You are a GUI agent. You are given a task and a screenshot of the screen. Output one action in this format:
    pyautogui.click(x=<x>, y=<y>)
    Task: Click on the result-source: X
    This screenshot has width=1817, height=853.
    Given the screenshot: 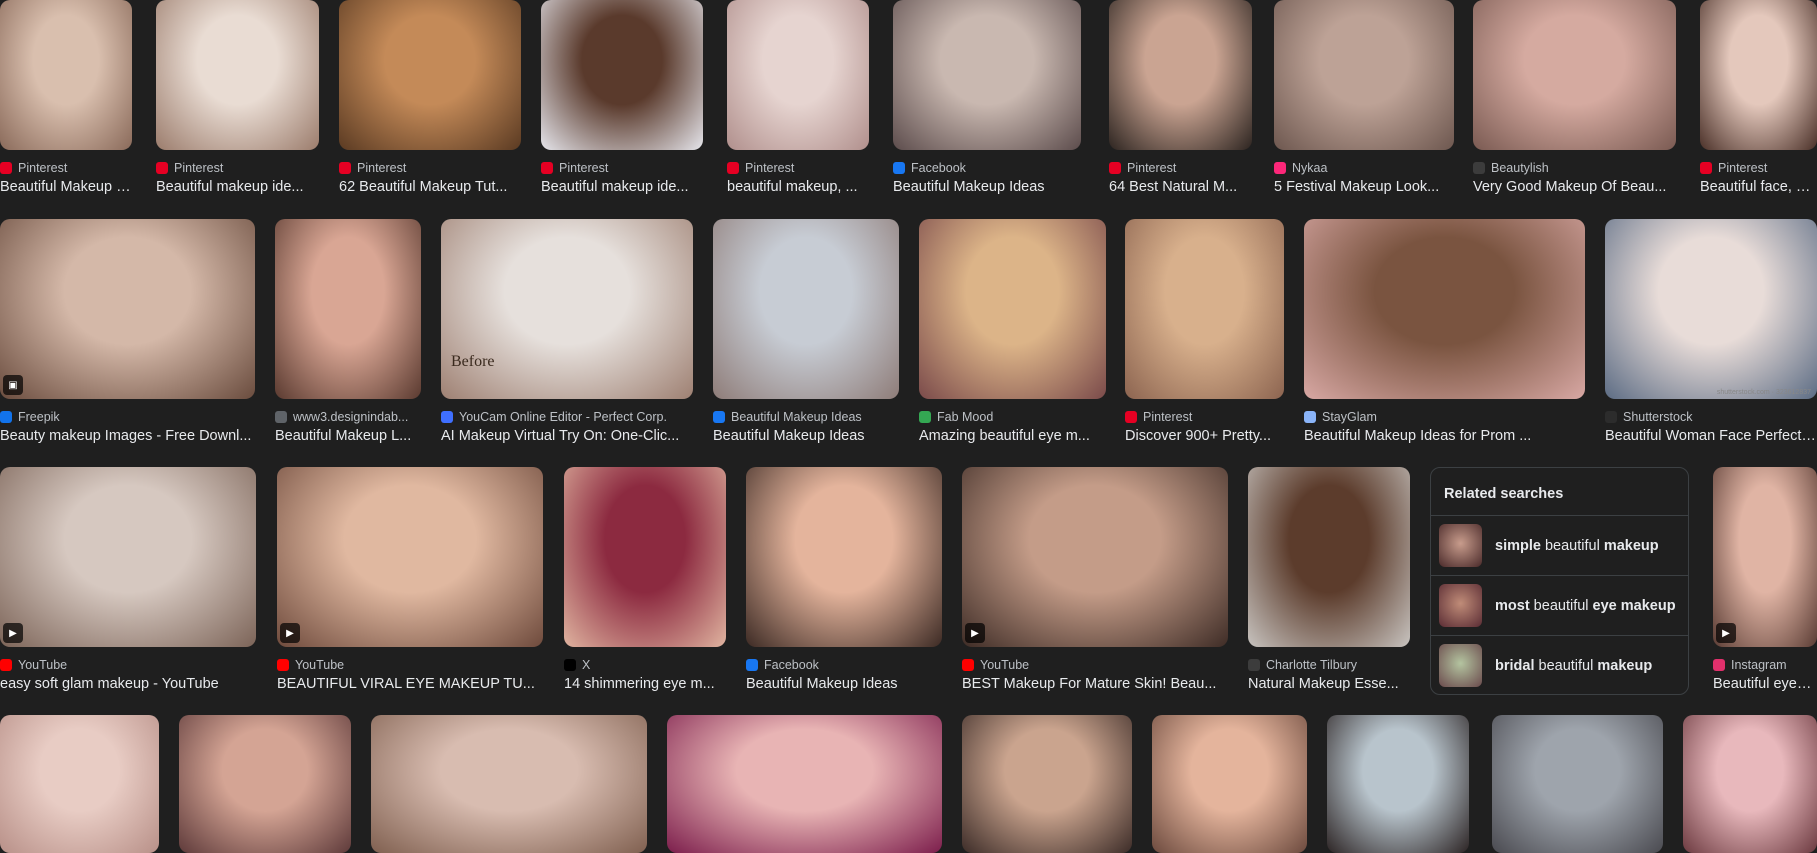 What is the action you would take?
    pyautogui.click(x=577, y=665)
    